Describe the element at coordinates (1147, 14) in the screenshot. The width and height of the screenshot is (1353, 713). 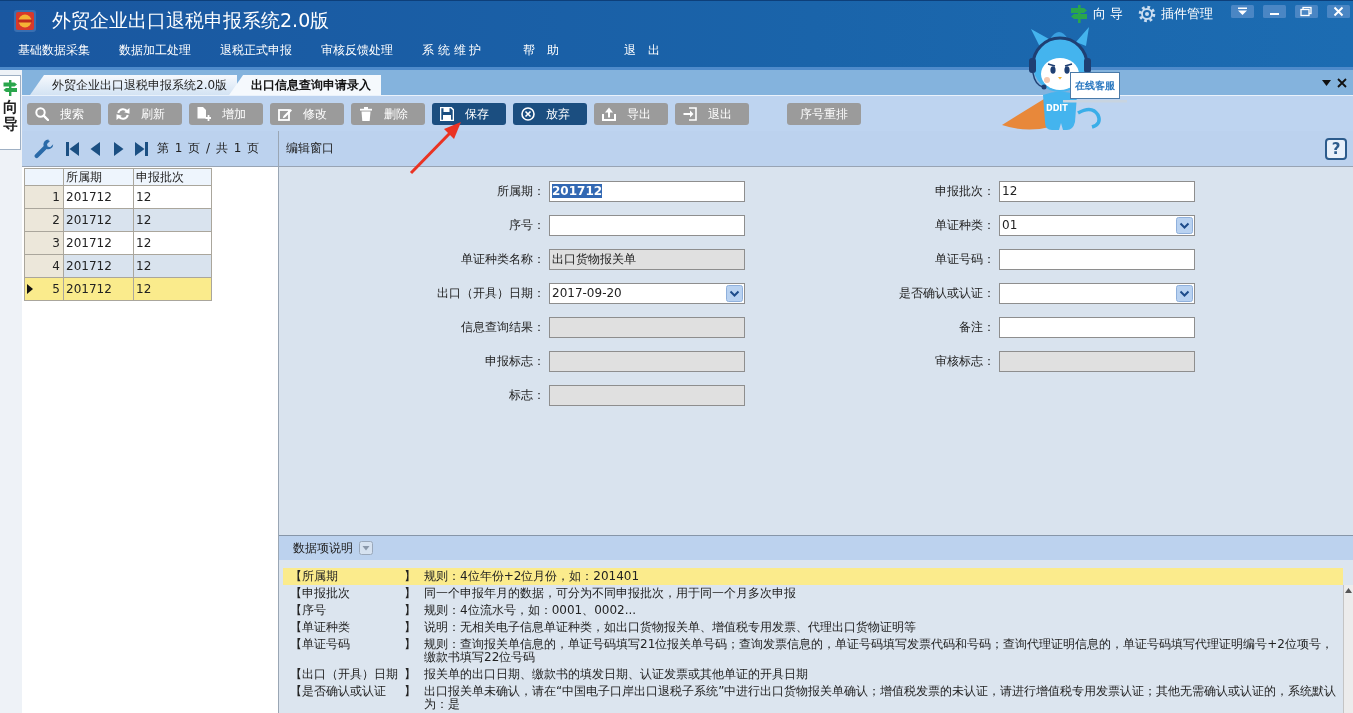
I see `gear-icon` at that location.